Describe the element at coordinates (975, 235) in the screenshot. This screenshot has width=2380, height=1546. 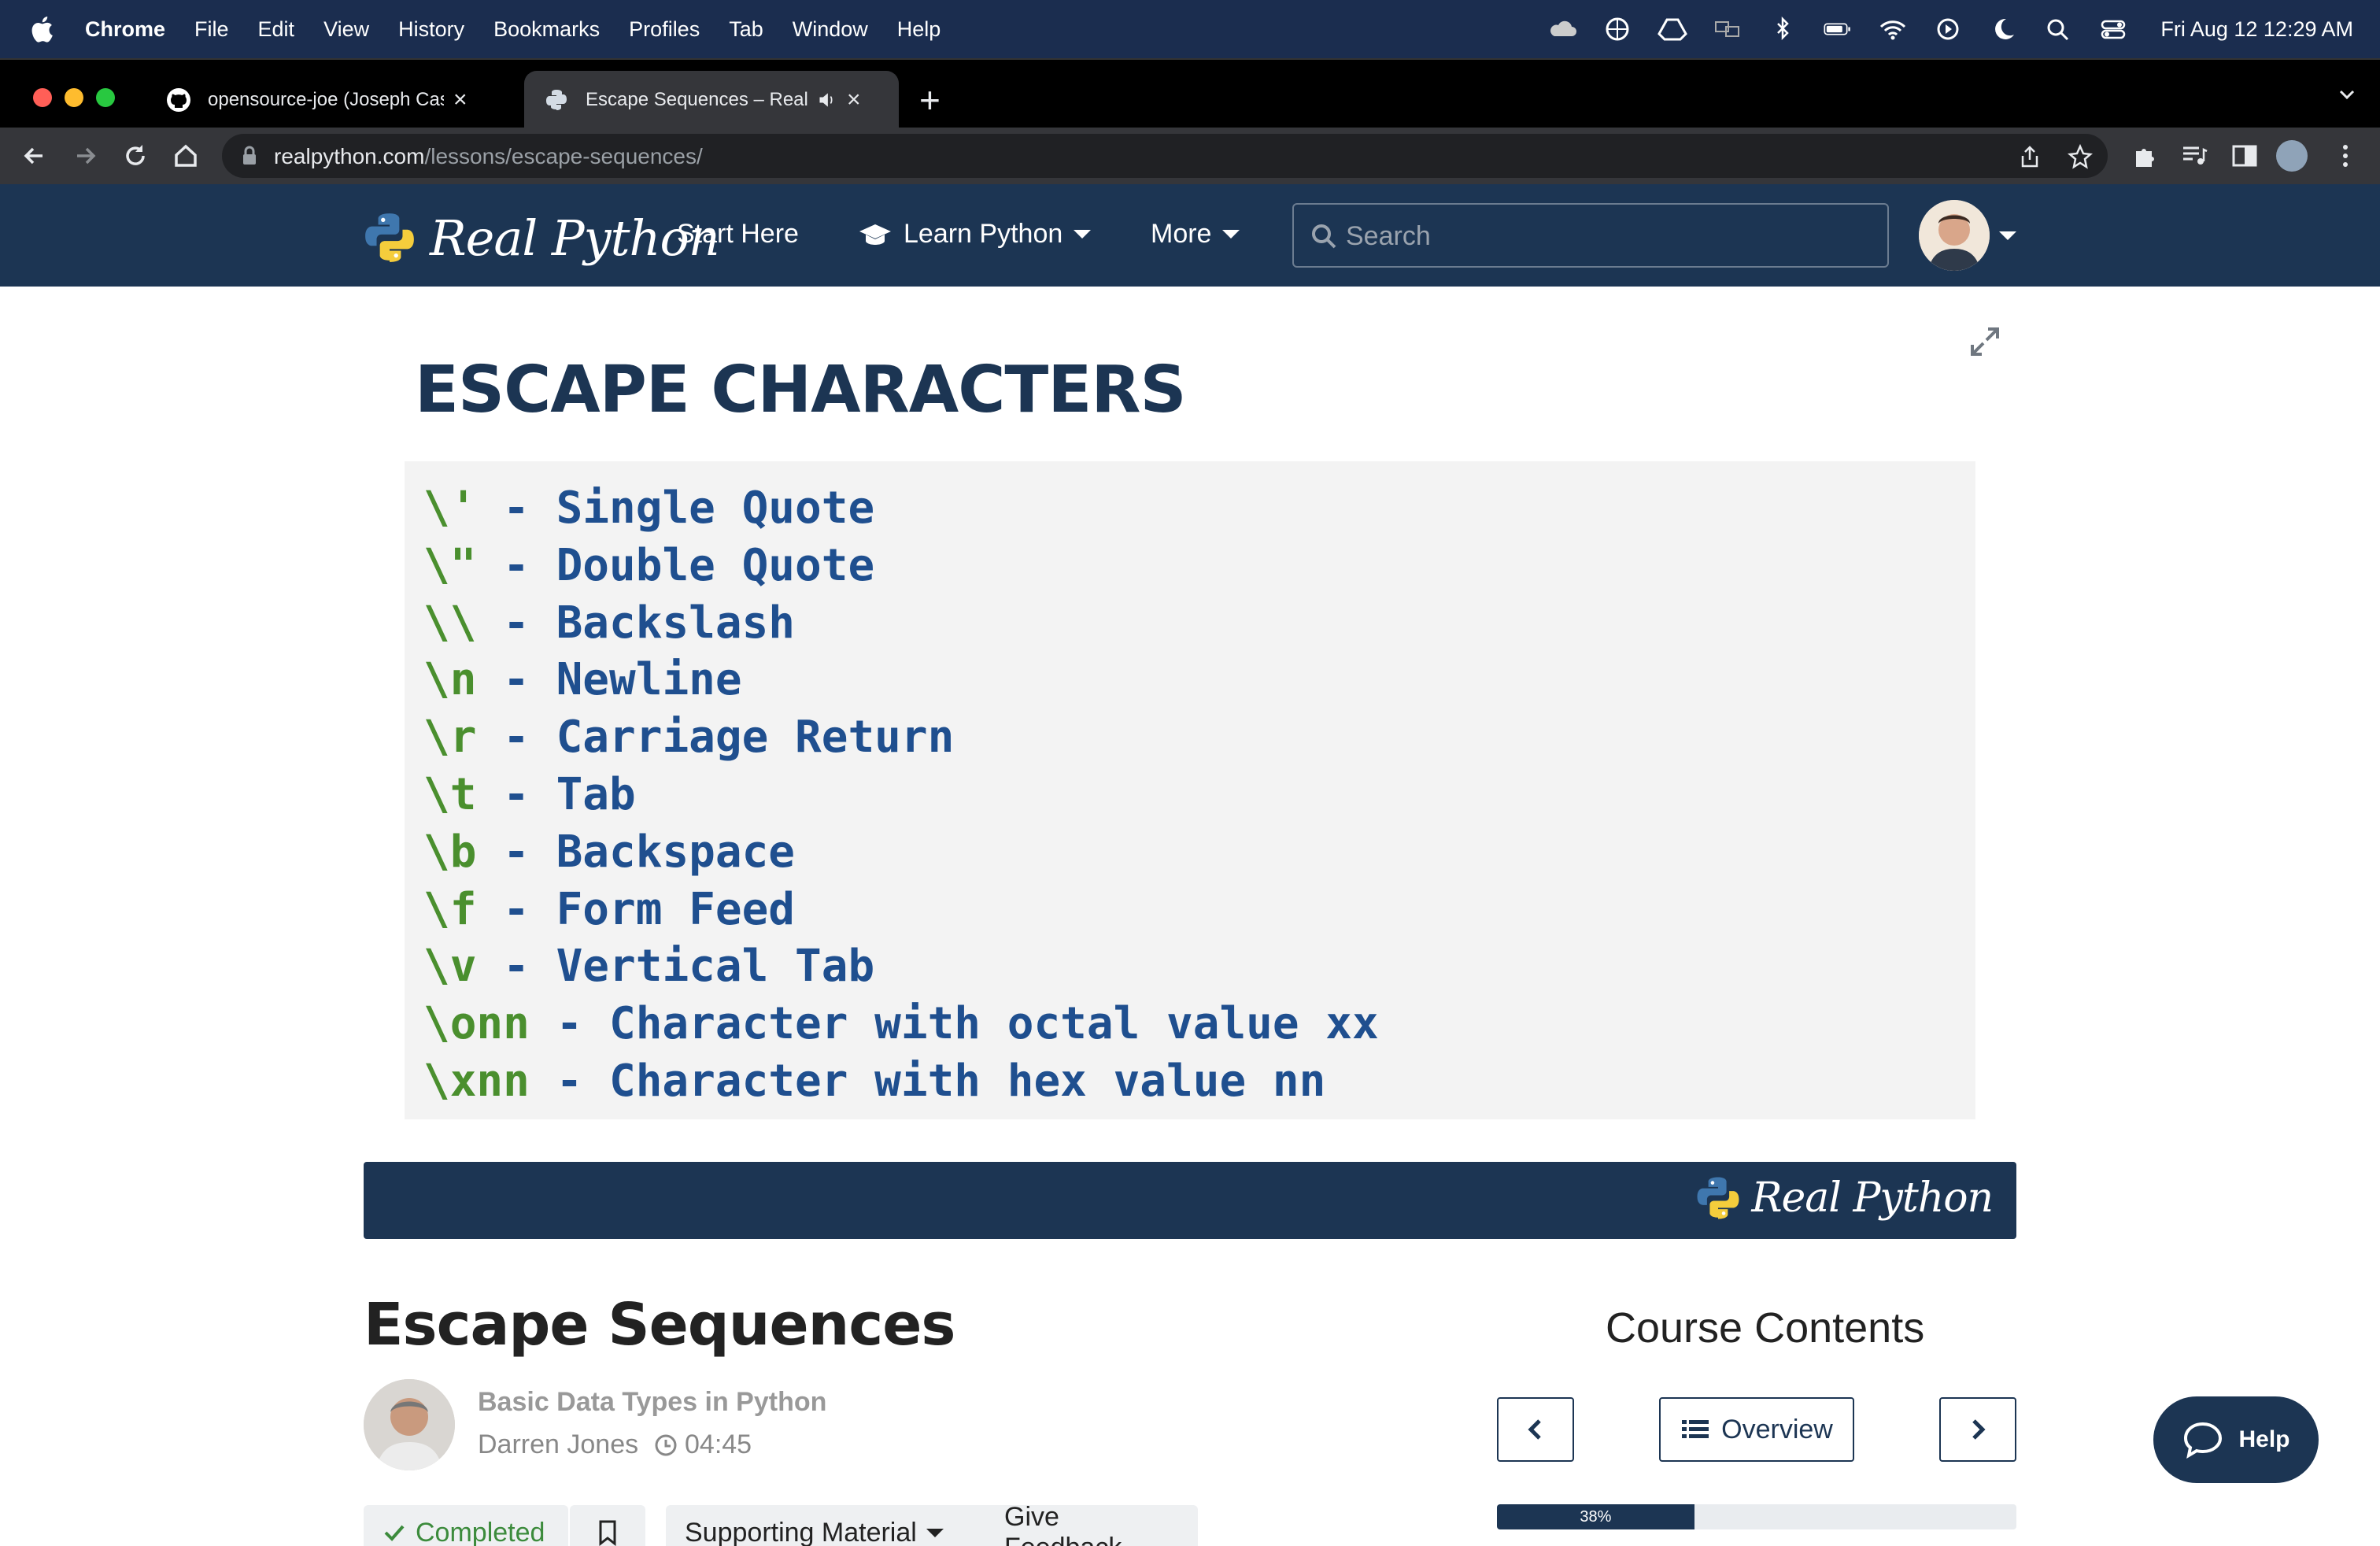
I see `nav-learn-python: Learn Python` at that location.